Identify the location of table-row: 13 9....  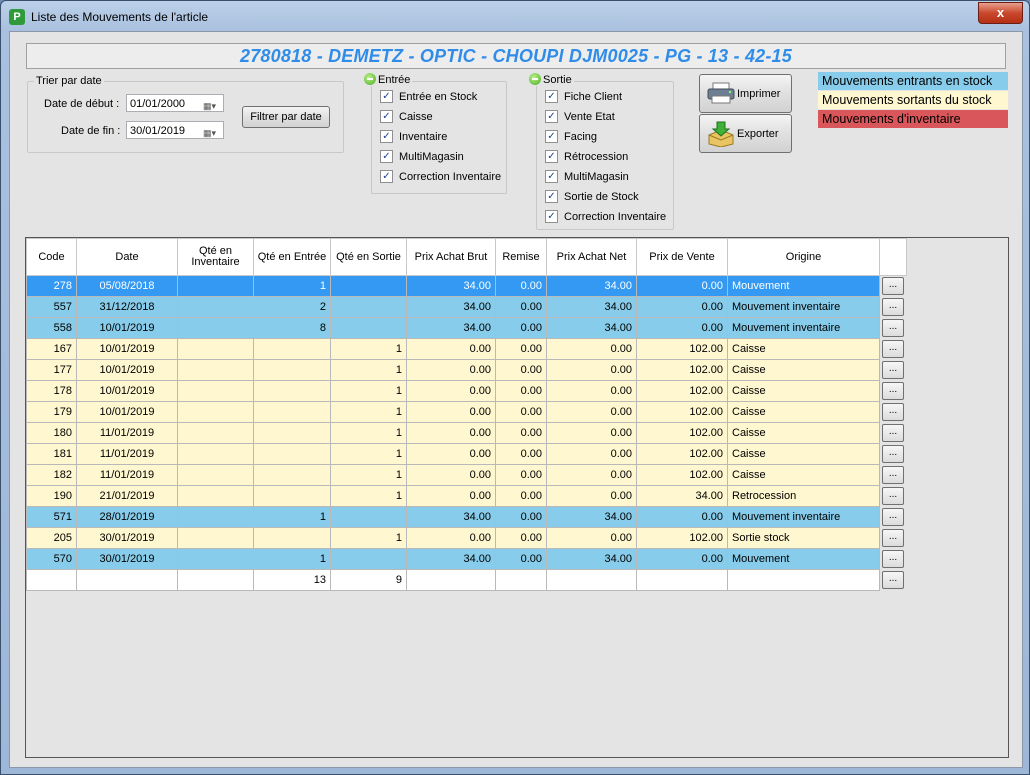
(466, 580).